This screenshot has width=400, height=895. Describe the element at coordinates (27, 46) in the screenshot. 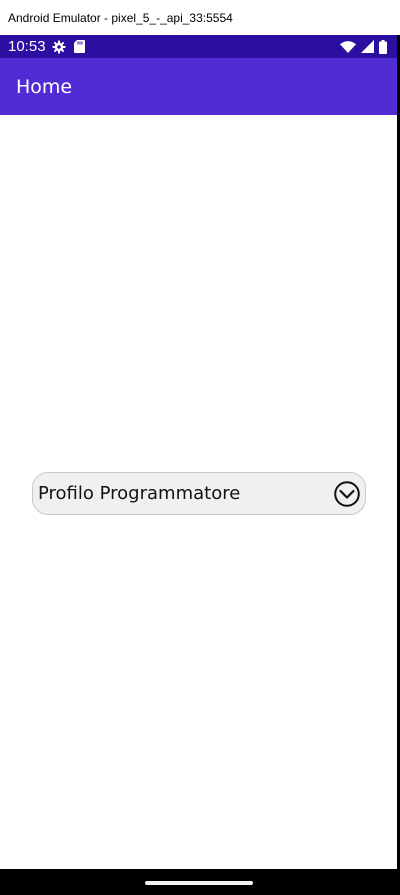

I see `status-time: 10:53` at that location.